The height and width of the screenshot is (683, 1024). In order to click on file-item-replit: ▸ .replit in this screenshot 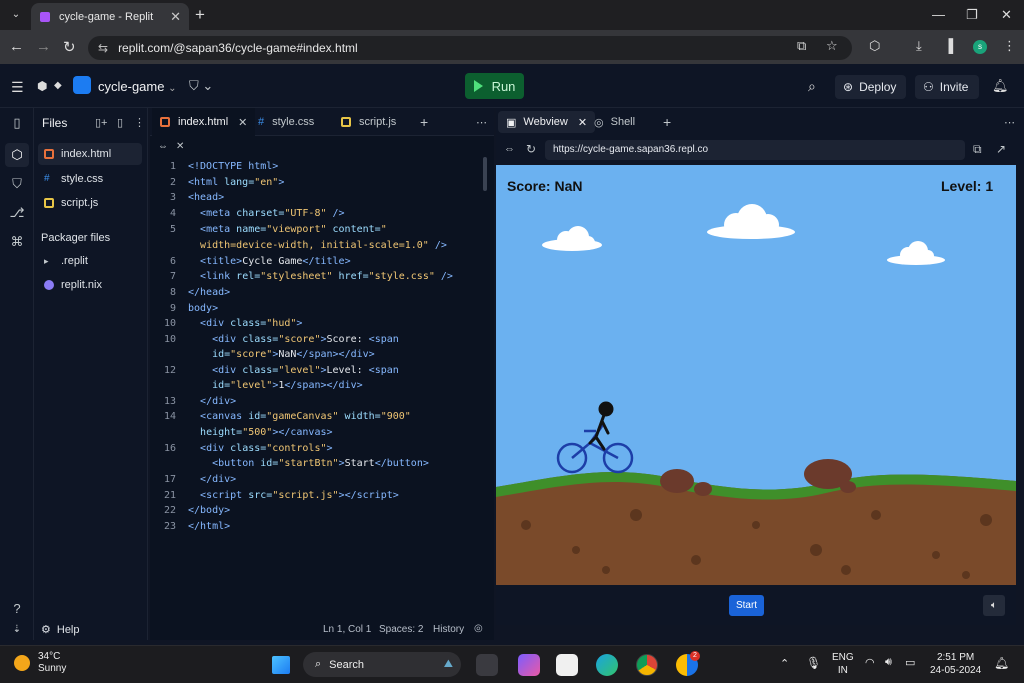, I will do `click(90, 261)`.